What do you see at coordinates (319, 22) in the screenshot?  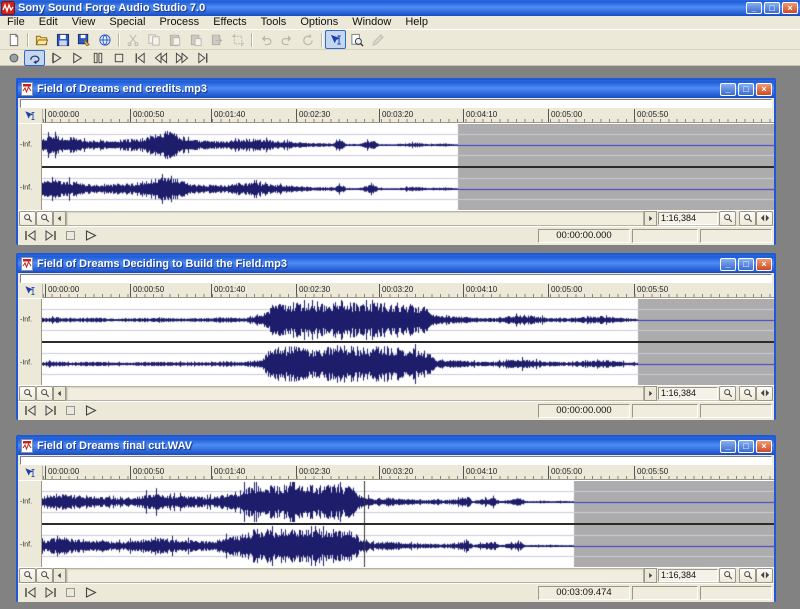 I see `menu-options: Options` at bounding box center [319, 22].